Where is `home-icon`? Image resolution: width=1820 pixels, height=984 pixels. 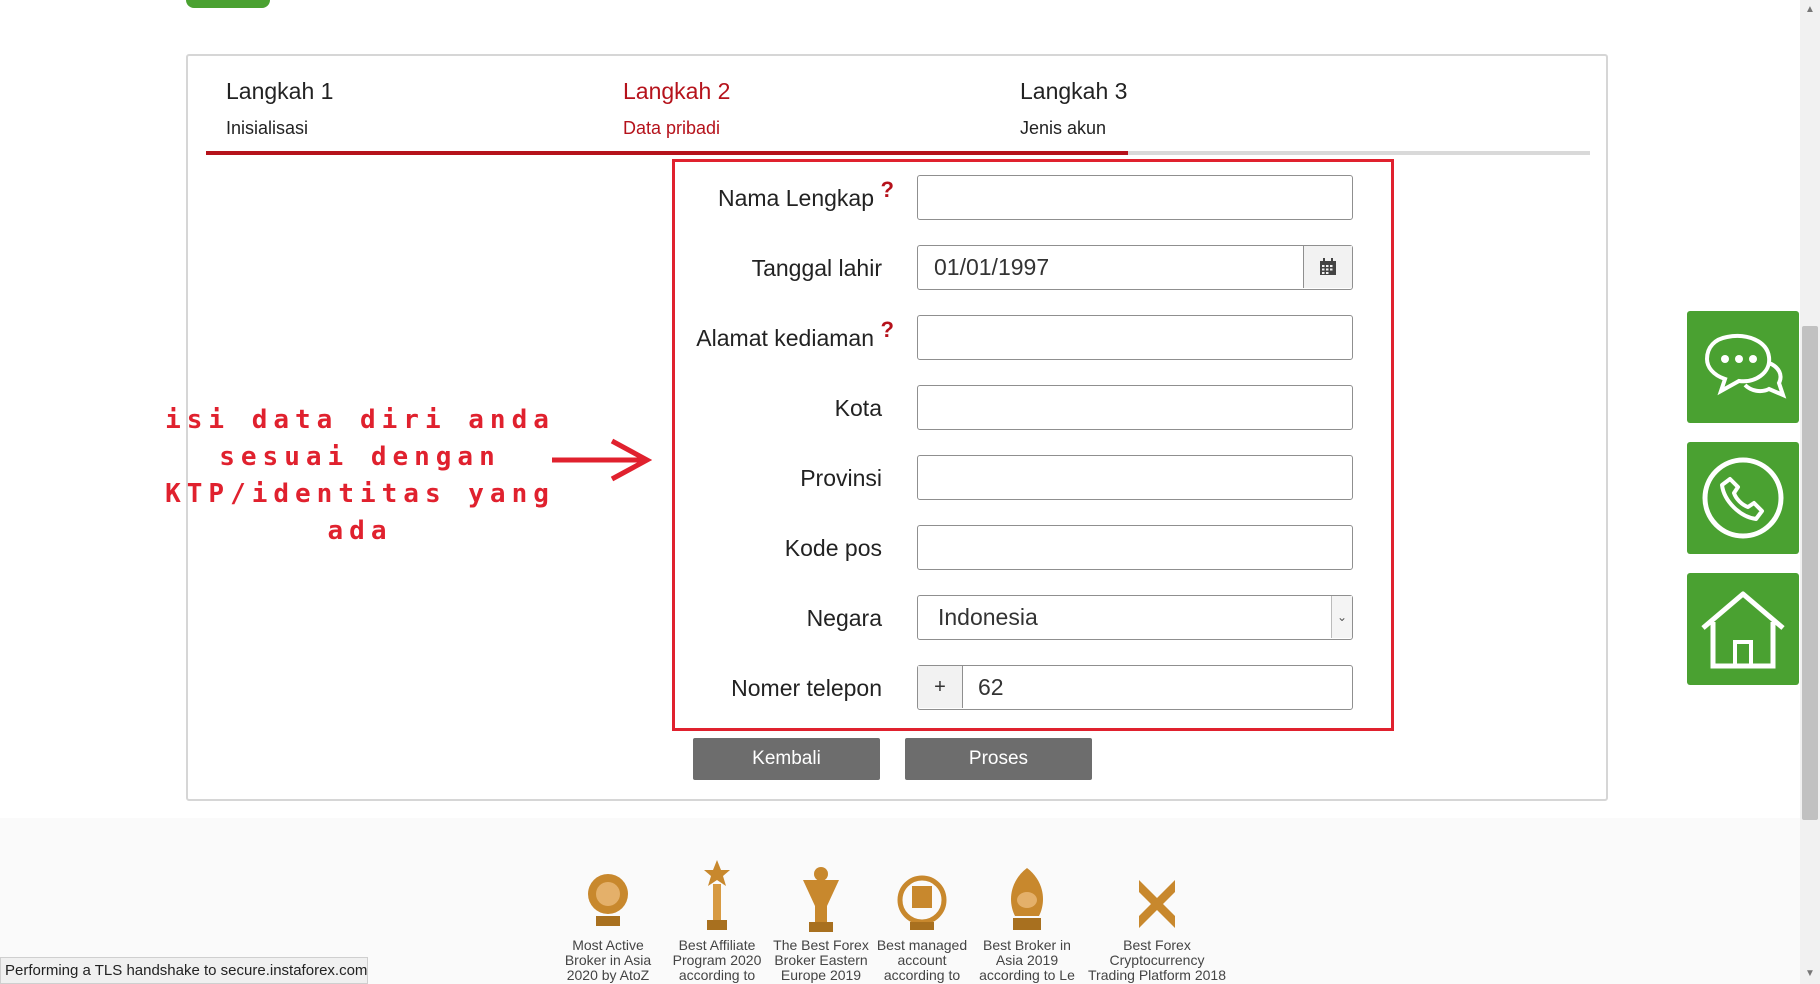
home-icon is located at coordinates (1743, 630).